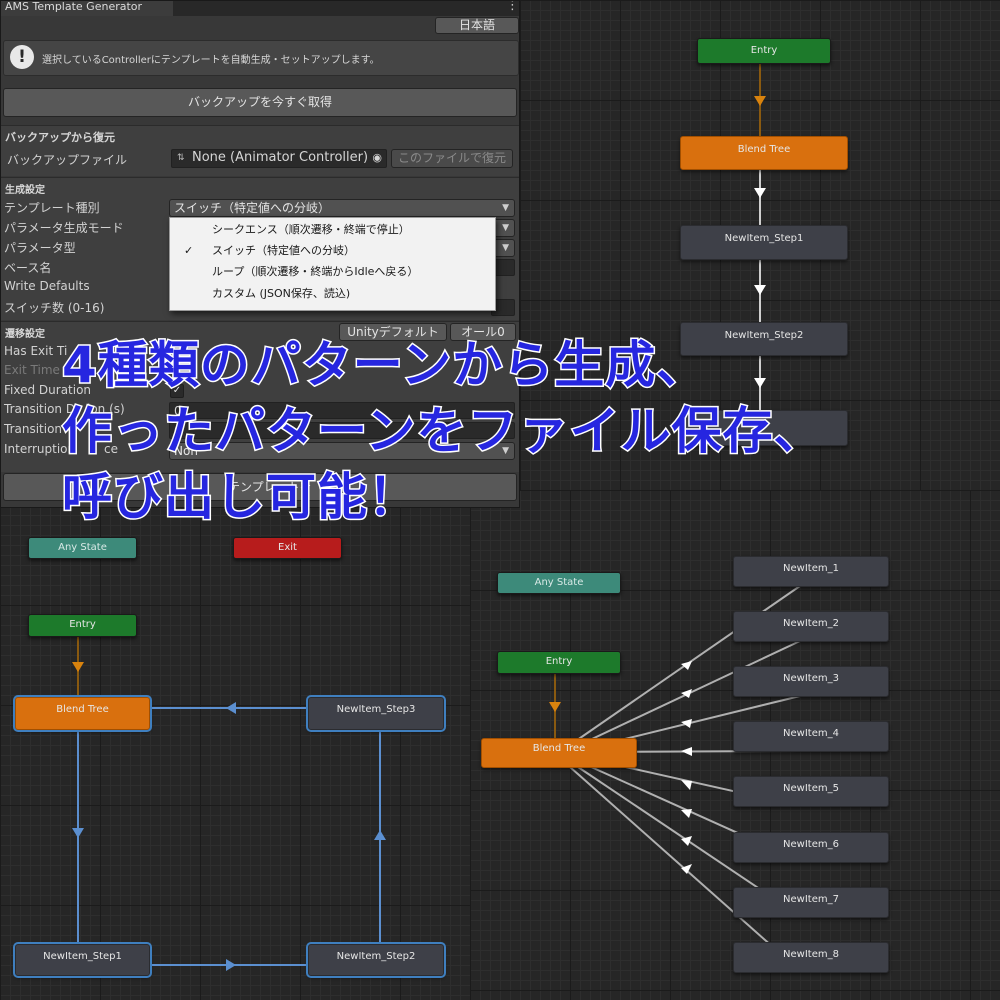  I want to click on base-name-label: ベース名, so click(28, 268).